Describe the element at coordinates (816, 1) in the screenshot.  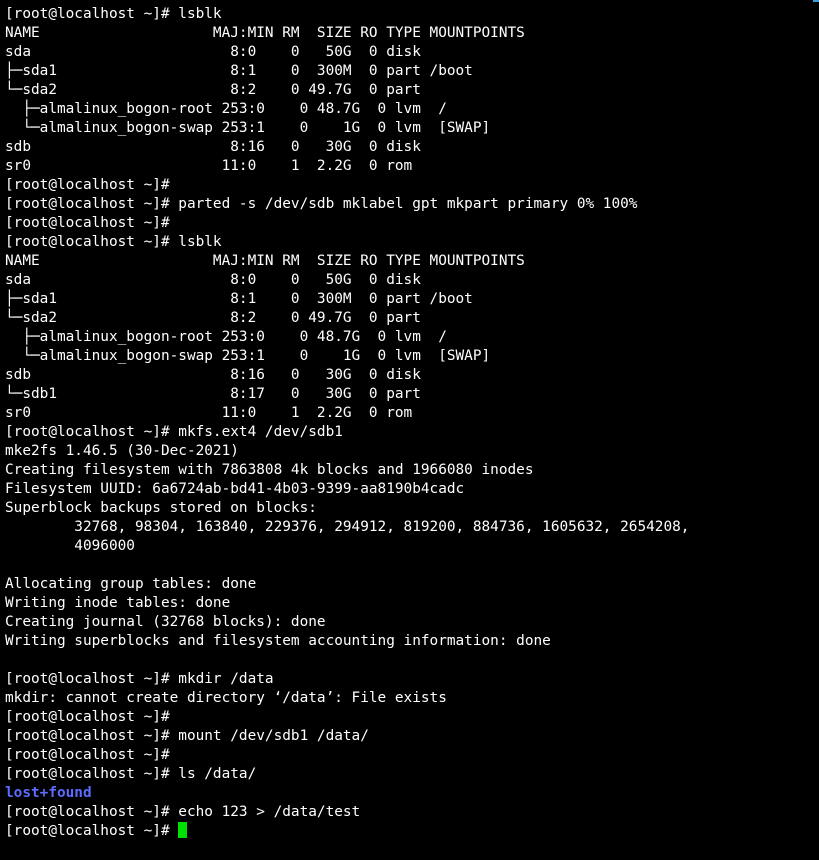
I see `window-edge-accent` at that location.